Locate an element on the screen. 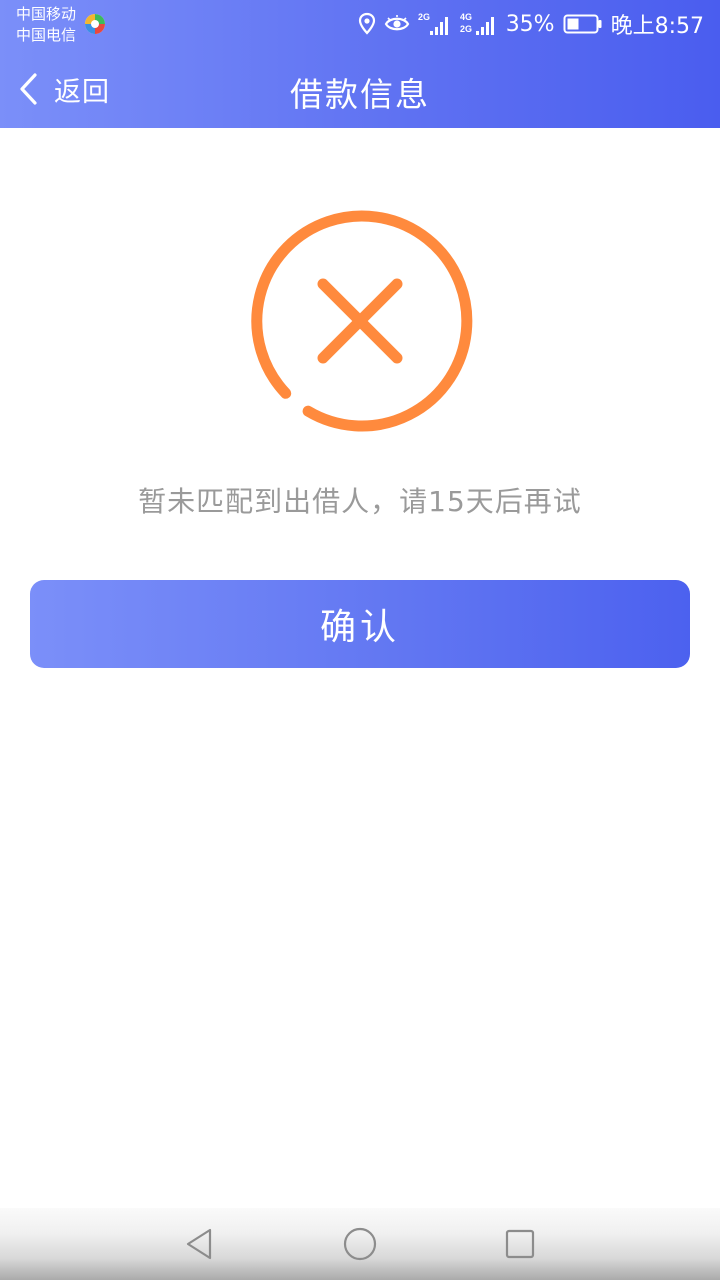 The width and height of the screenshot is (720, 1280). app-notification-icon is located at coordinates (95, 24).